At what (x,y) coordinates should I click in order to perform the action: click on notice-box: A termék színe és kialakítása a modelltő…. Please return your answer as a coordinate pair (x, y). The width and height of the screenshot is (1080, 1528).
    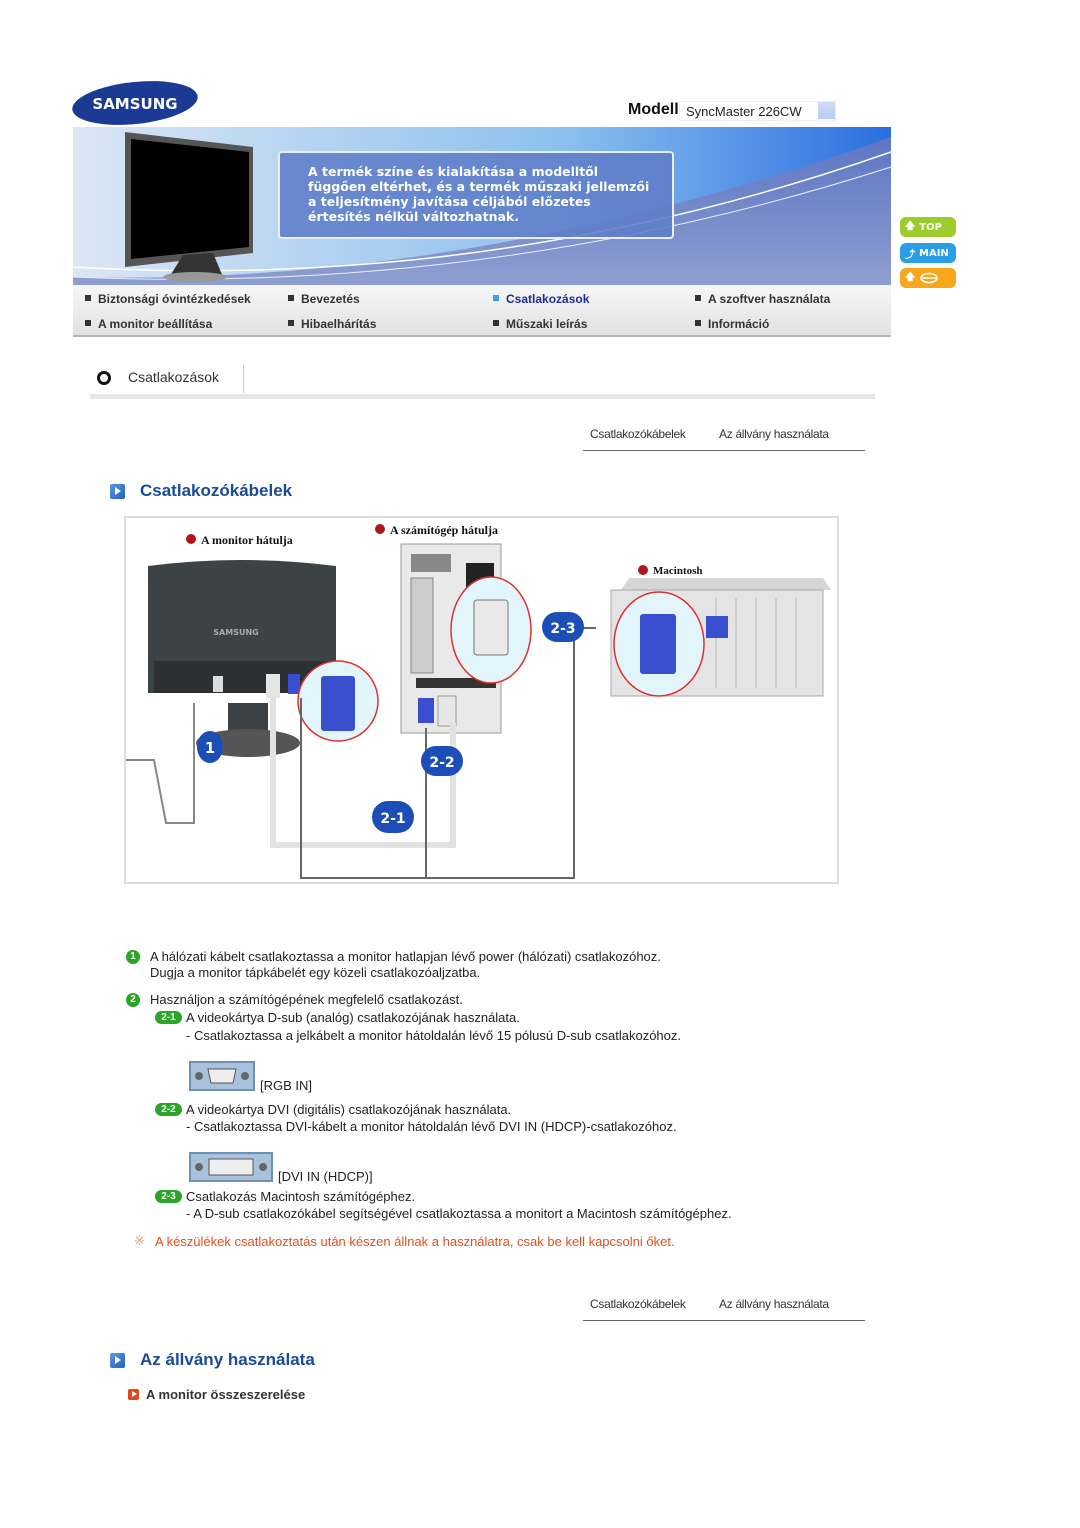
    Looking at the image, I should click on (476, 195).